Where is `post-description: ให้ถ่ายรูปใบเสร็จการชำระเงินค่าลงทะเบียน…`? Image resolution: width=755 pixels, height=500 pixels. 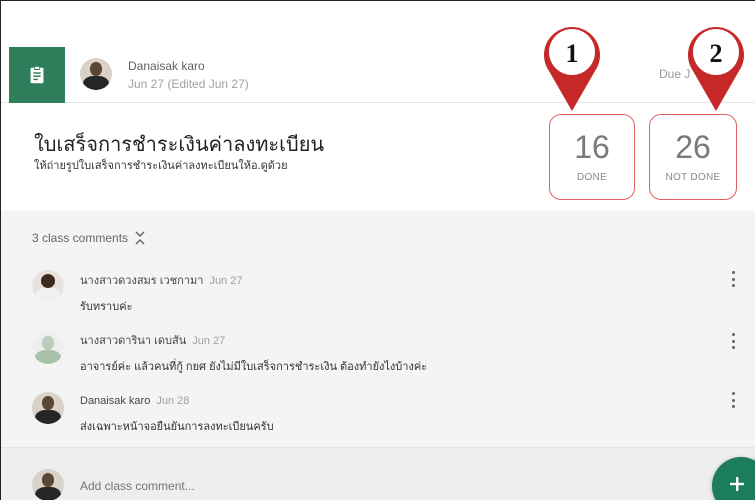 post-description: ให้ถ่ายรูปใบเสร็จการชำระเงินค่าลงทะเบียน… is located at coordinates (161, 166).